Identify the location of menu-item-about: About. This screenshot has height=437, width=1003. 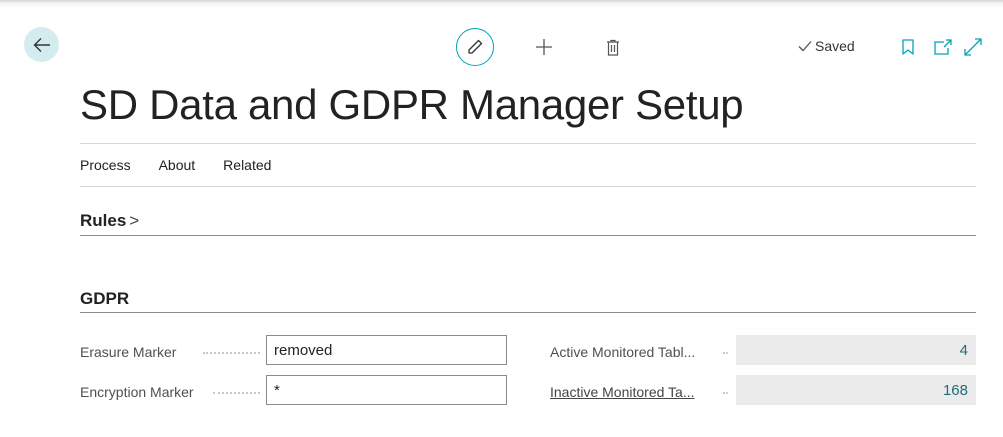
(177, 165).